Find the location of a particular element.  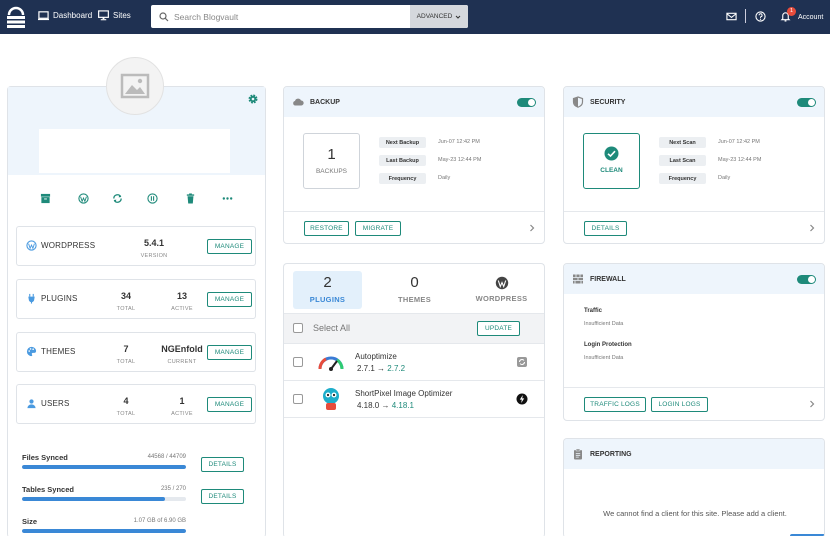

backup-count-box: 1 BACKUPS is located at coordinates (331, 161).